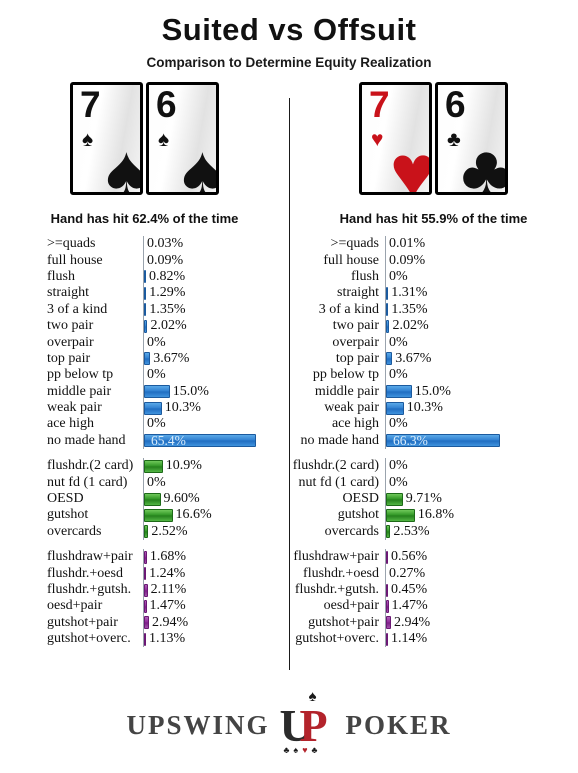 Image resolution: width=578 pixels, height=773 pixels. Describe the element at coordinates (407, 244) in the screenshot. I see `stat-value: 0.01%` at that location.